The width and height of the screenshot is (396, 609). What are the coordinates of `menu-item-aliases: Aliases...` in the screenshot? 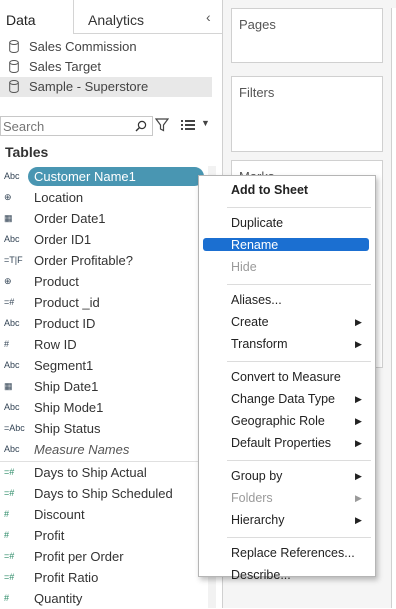 It's located at (288, 300).